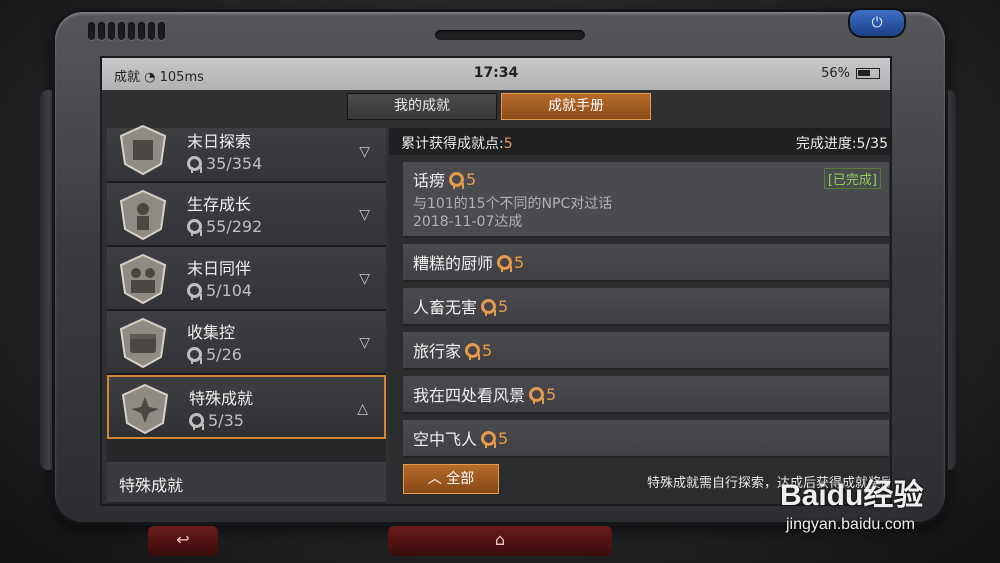  Describe the element at coordinates (445, 439) in the screenshot. I see `achievement-name: 空中飞人` at that location.